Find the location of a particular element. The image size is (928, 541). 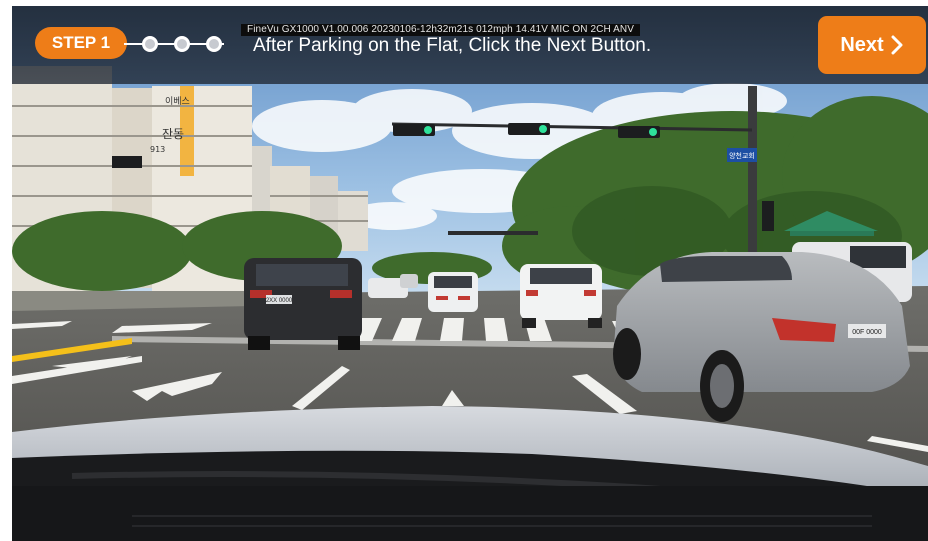

step-badge: STEP 1 is located at coordinates (81, 43).